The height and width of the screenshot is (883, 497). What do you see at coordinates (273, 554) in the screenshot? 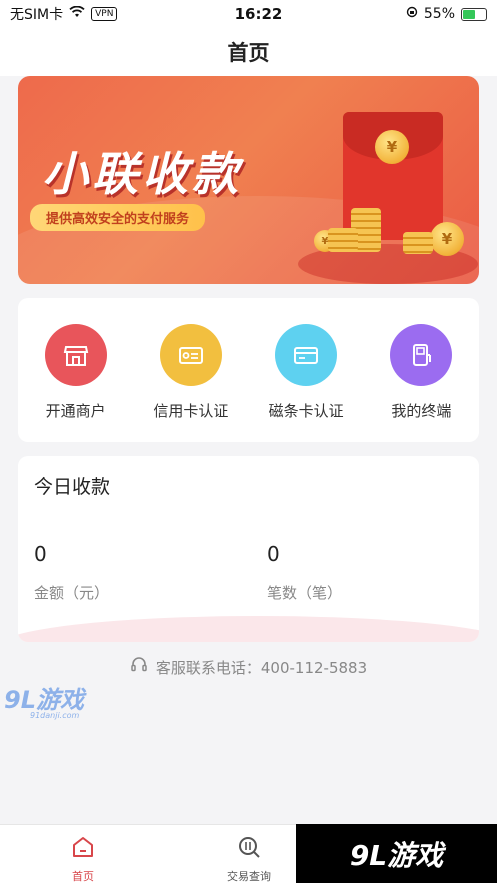
I see `count-value: 0` at bounding box center [273, 554].